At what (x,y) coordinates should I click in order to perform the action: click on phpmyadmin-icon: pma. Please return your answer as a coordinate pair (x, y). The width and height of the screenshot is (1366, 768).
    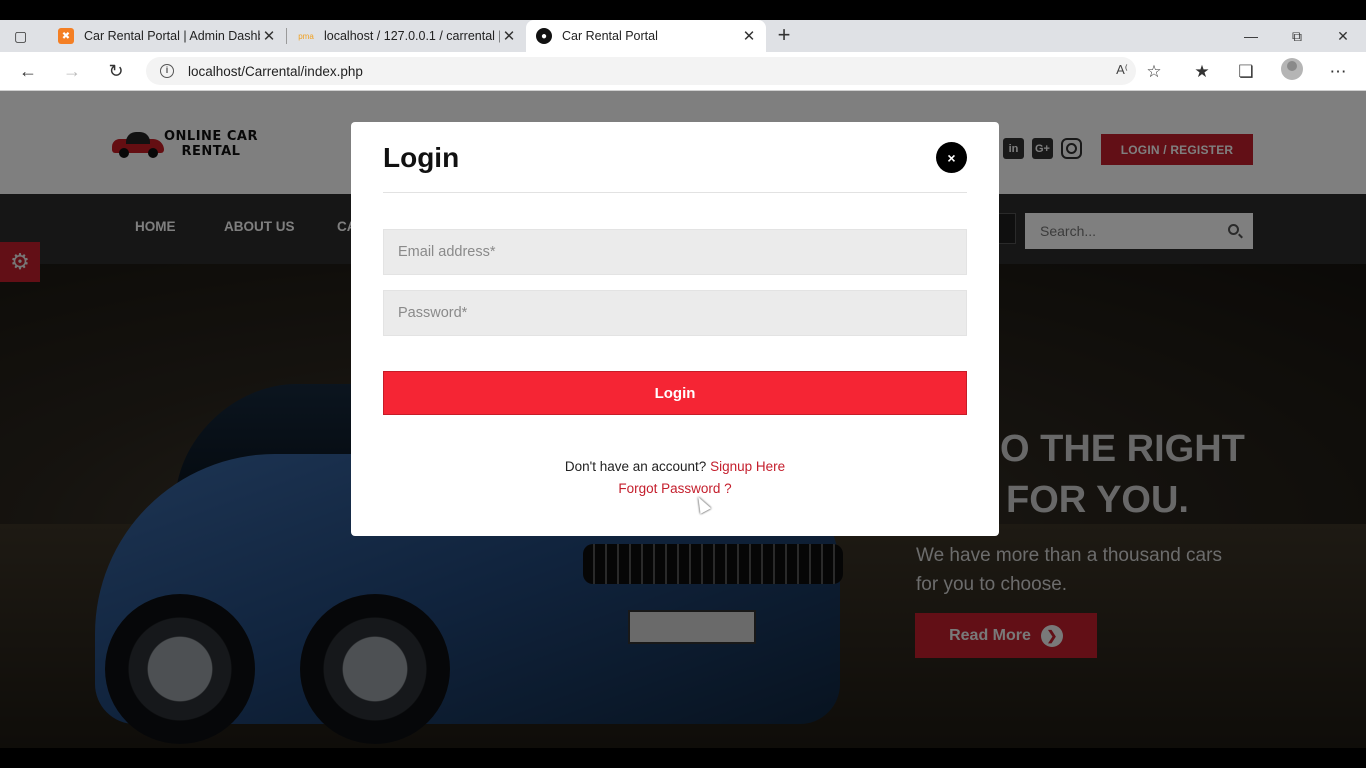
    Looking at the image, I should click on (306, 36).